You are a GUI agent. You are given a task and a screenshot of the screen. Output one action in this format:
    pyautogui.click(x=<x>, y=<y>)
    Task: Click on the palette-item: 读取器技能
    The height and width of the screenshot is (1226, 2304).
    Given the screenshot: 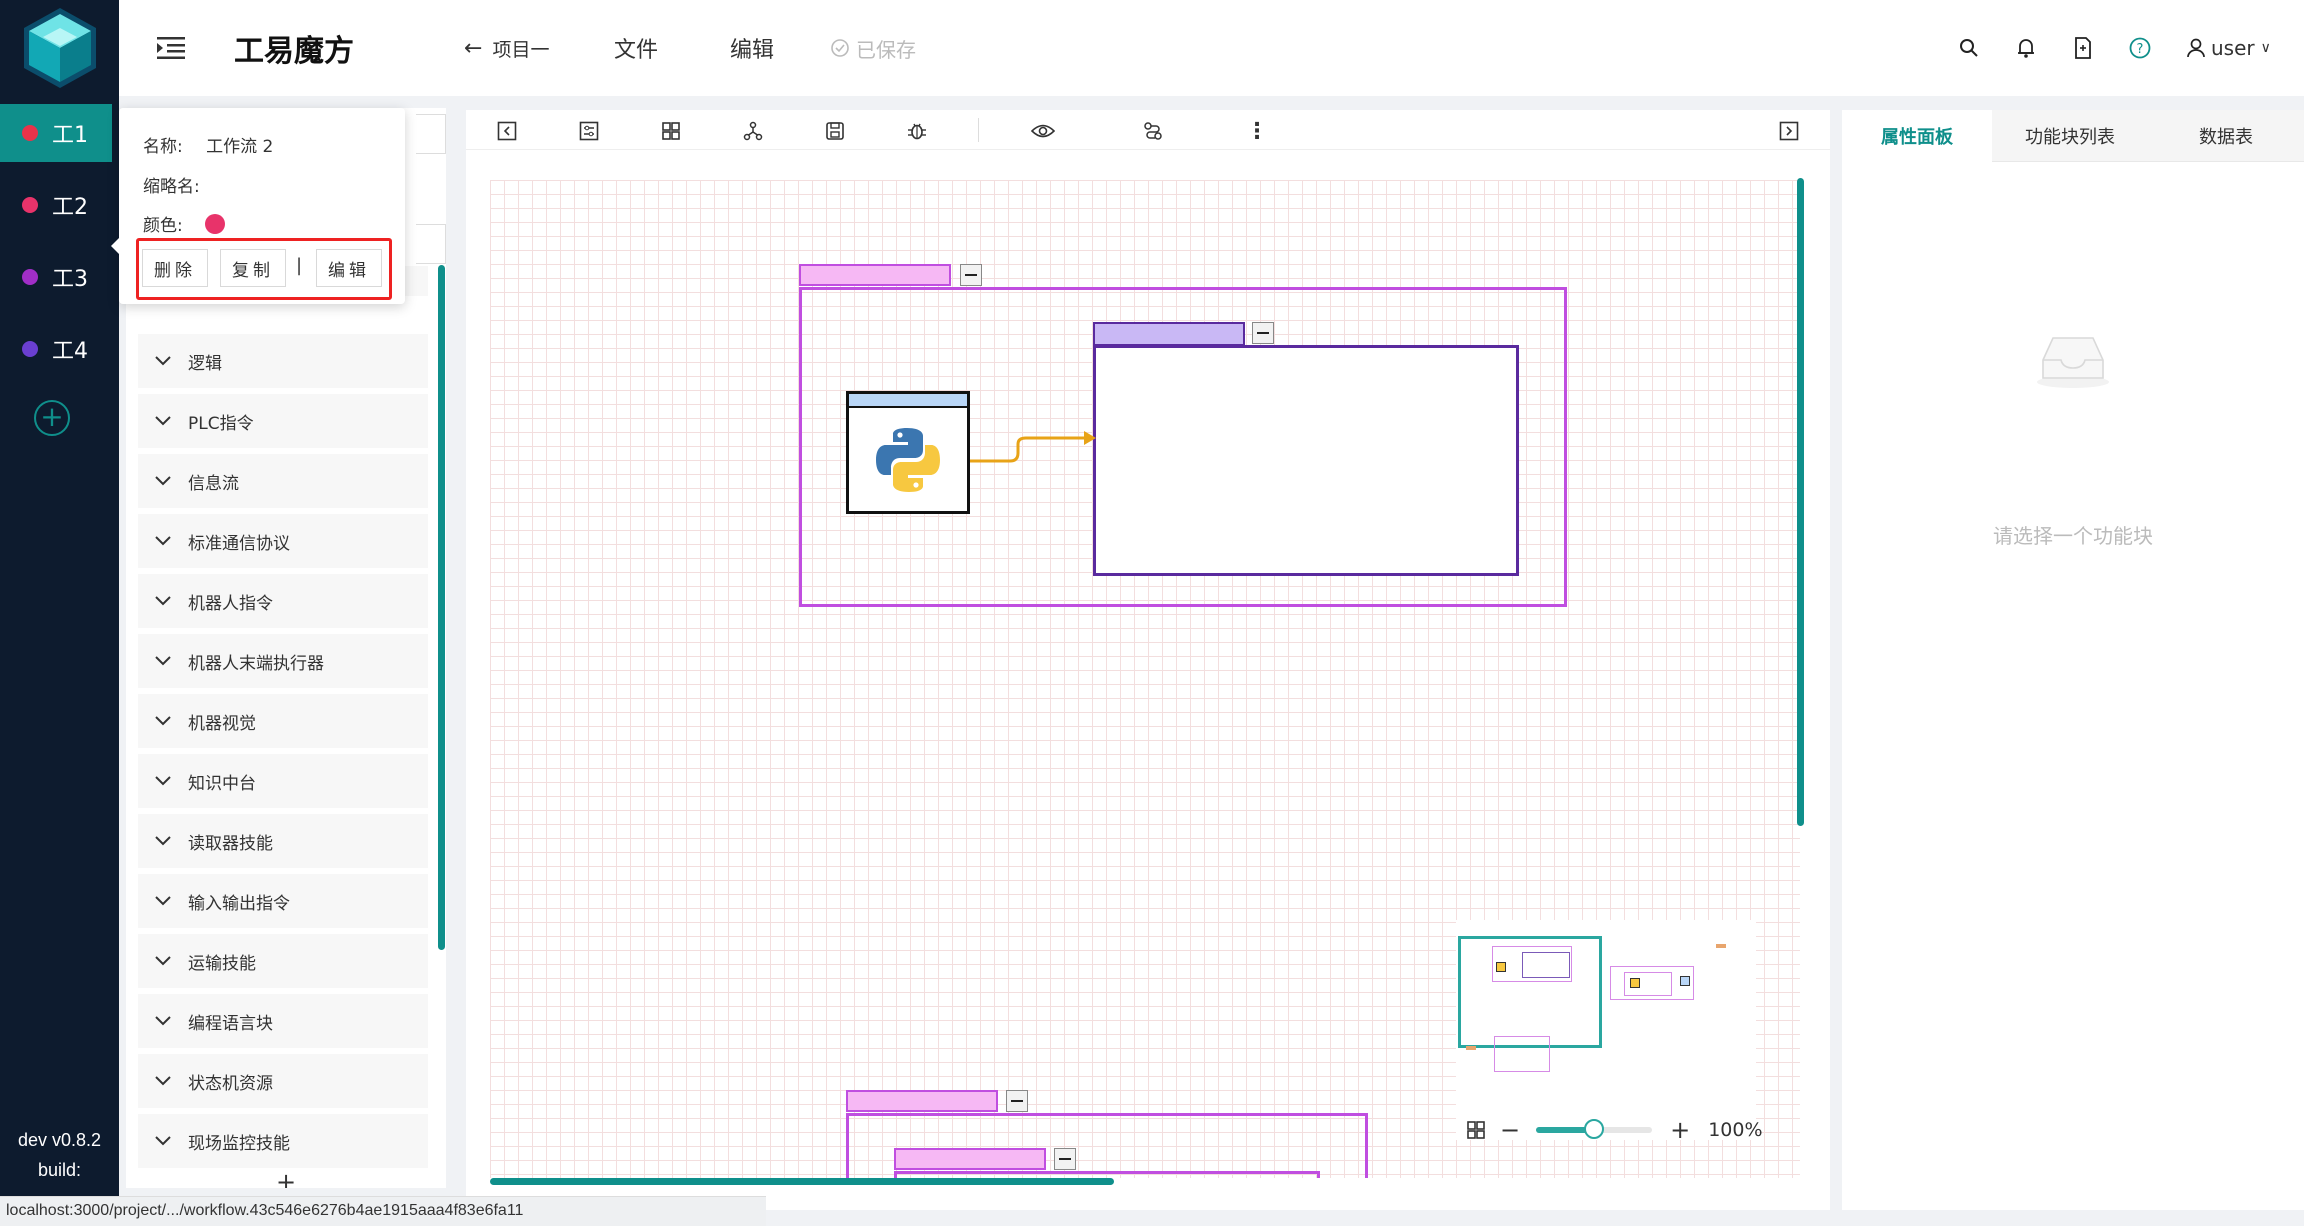 What is the action you would take?
    pyautogui.click(x=283, y=841)
    